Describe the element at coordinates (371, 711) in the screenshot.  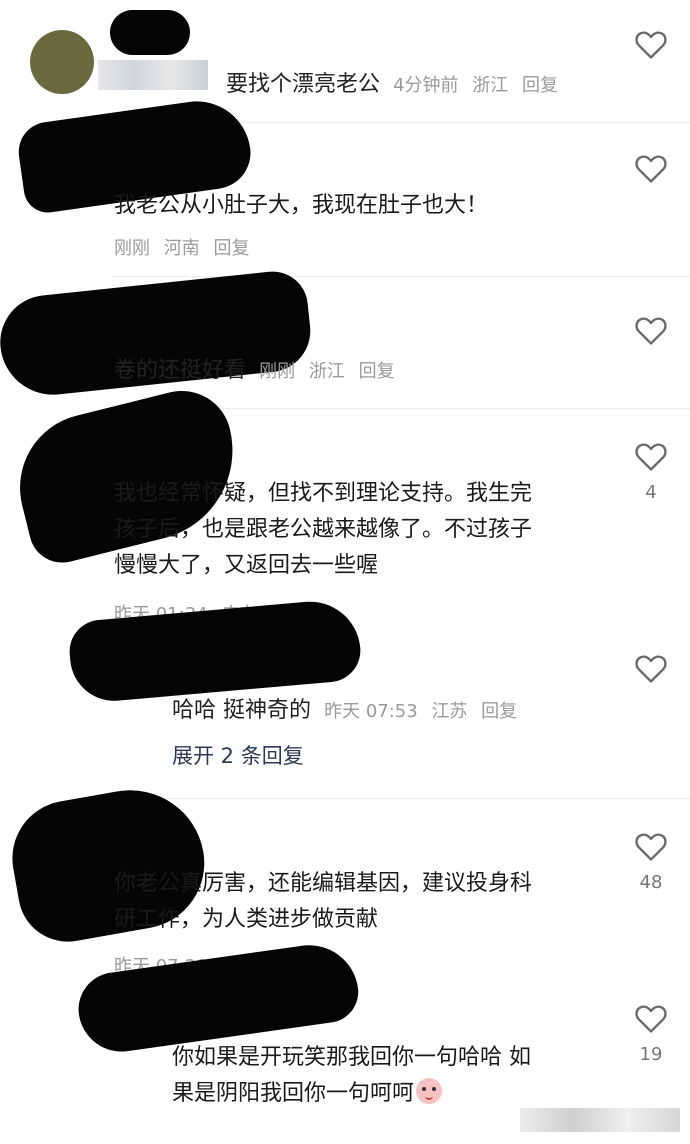
I see `reply-time: 昨天 07:53` at that location.